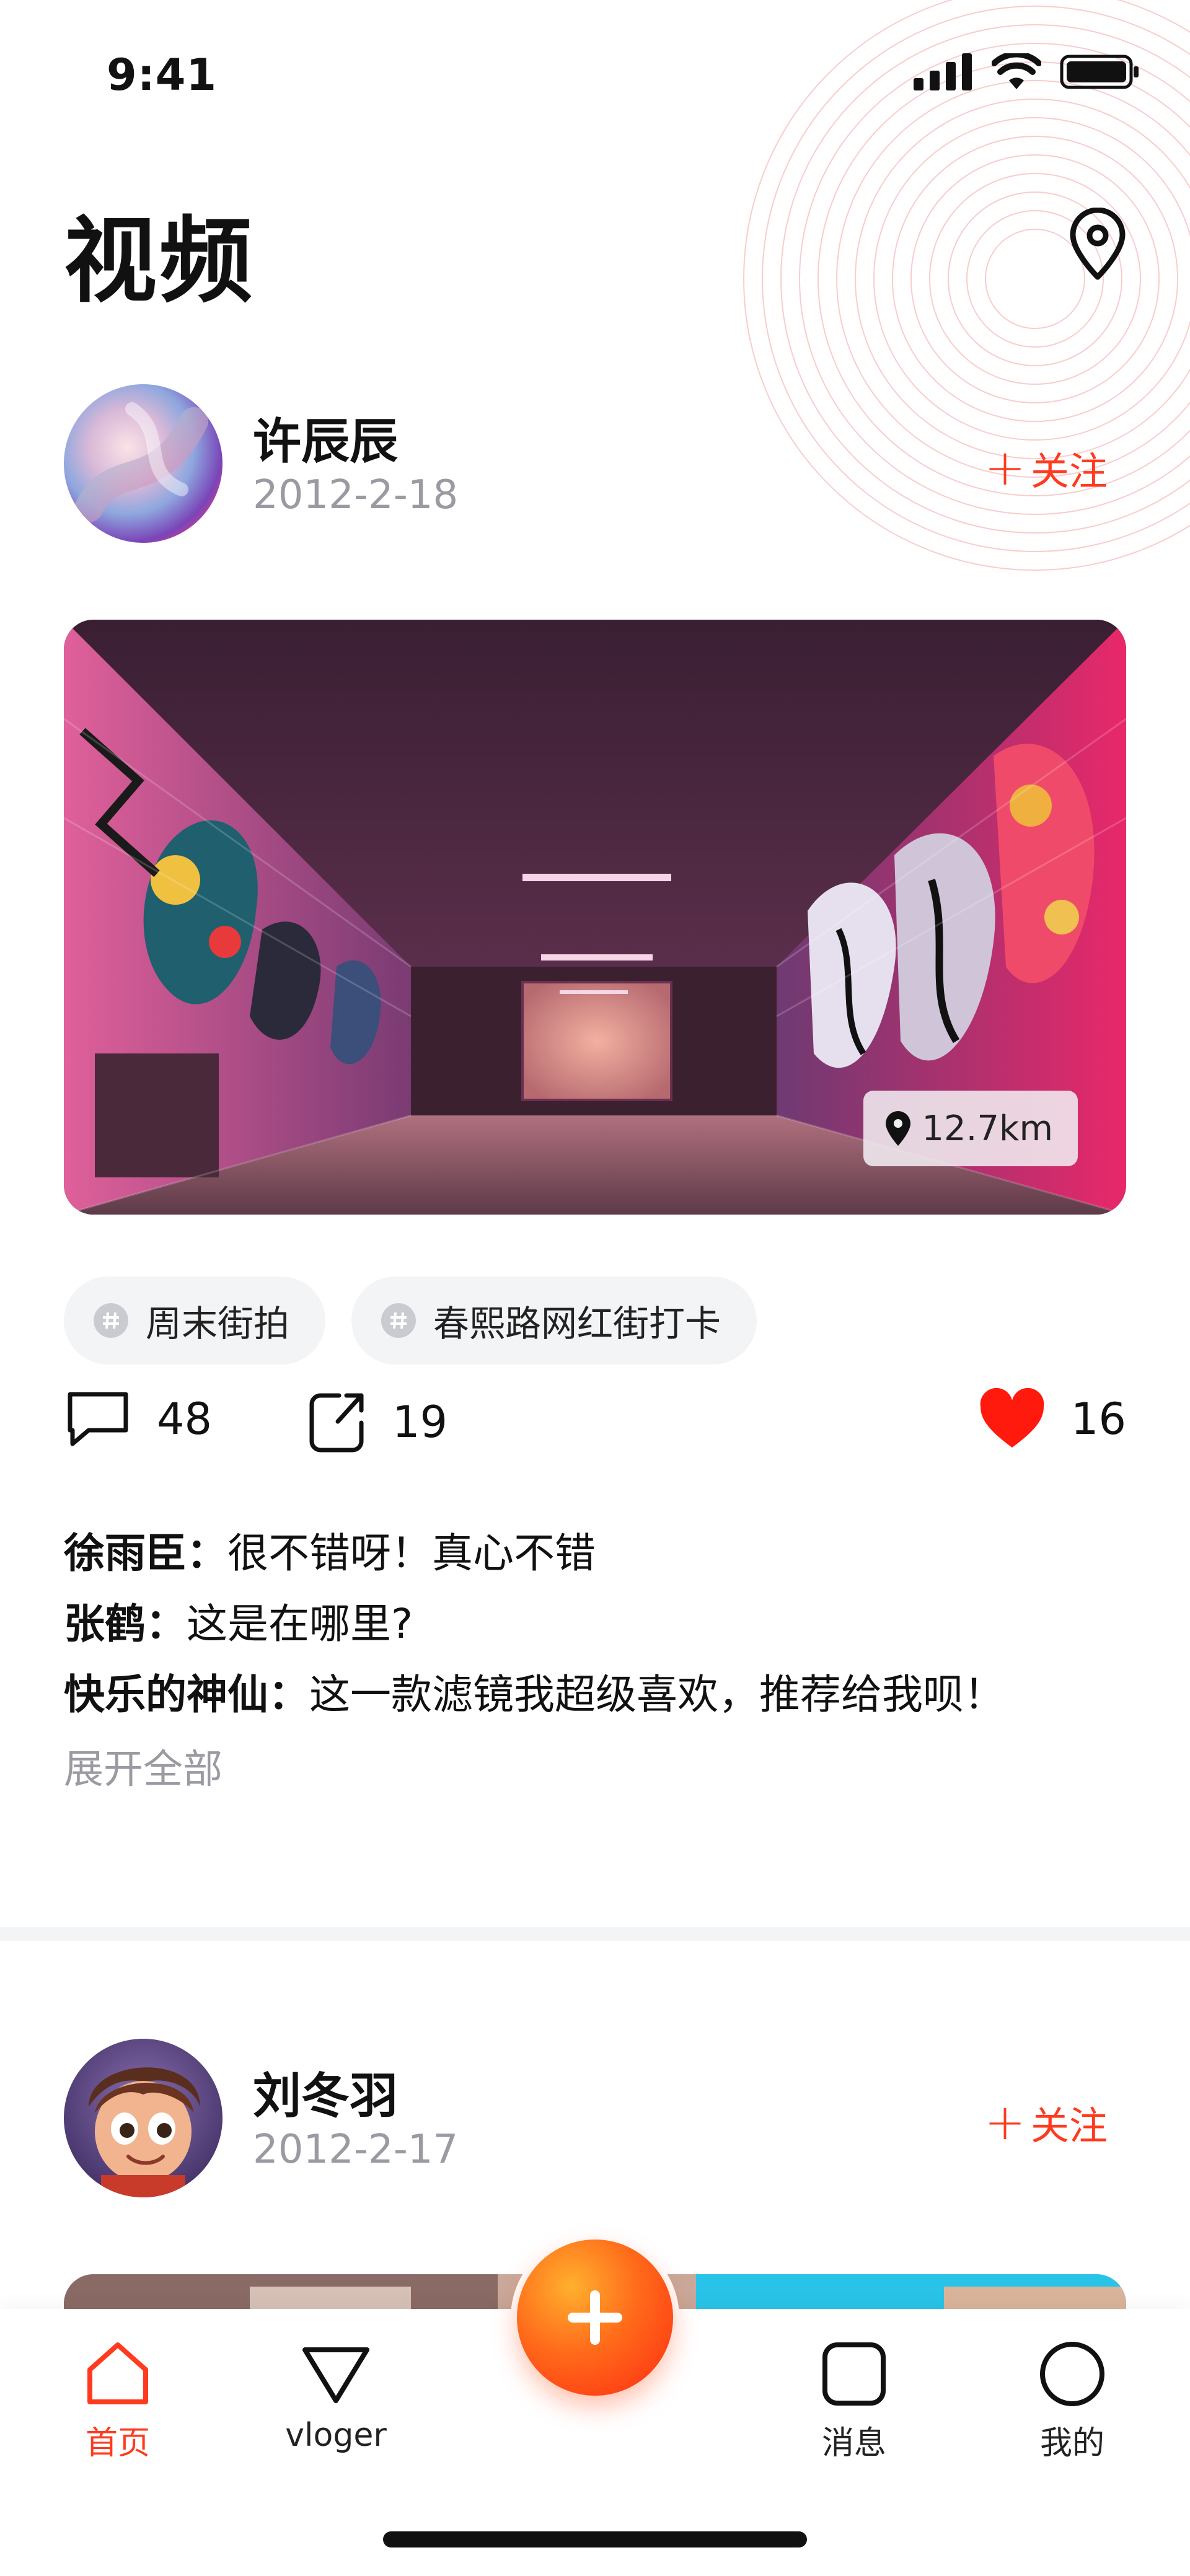 The image size is (1190, 2576). What do you see at coordinates (987, 1129) in the screenshot?
I see `distance-text: 12.7km` at bounding box center [987, 1129].